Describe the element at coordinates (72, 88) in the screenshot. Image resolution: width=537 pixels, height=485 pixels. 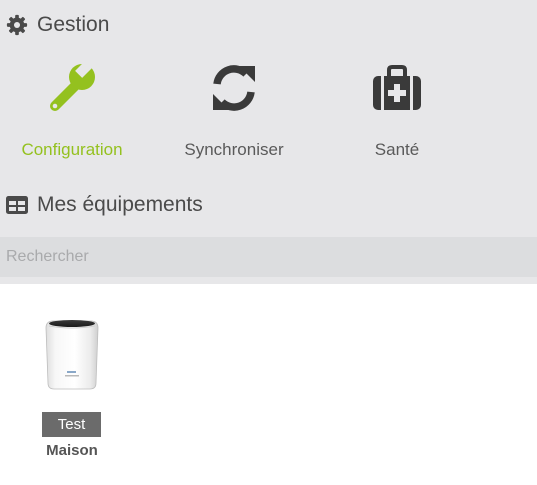
I see `wrench-icon` at that location.